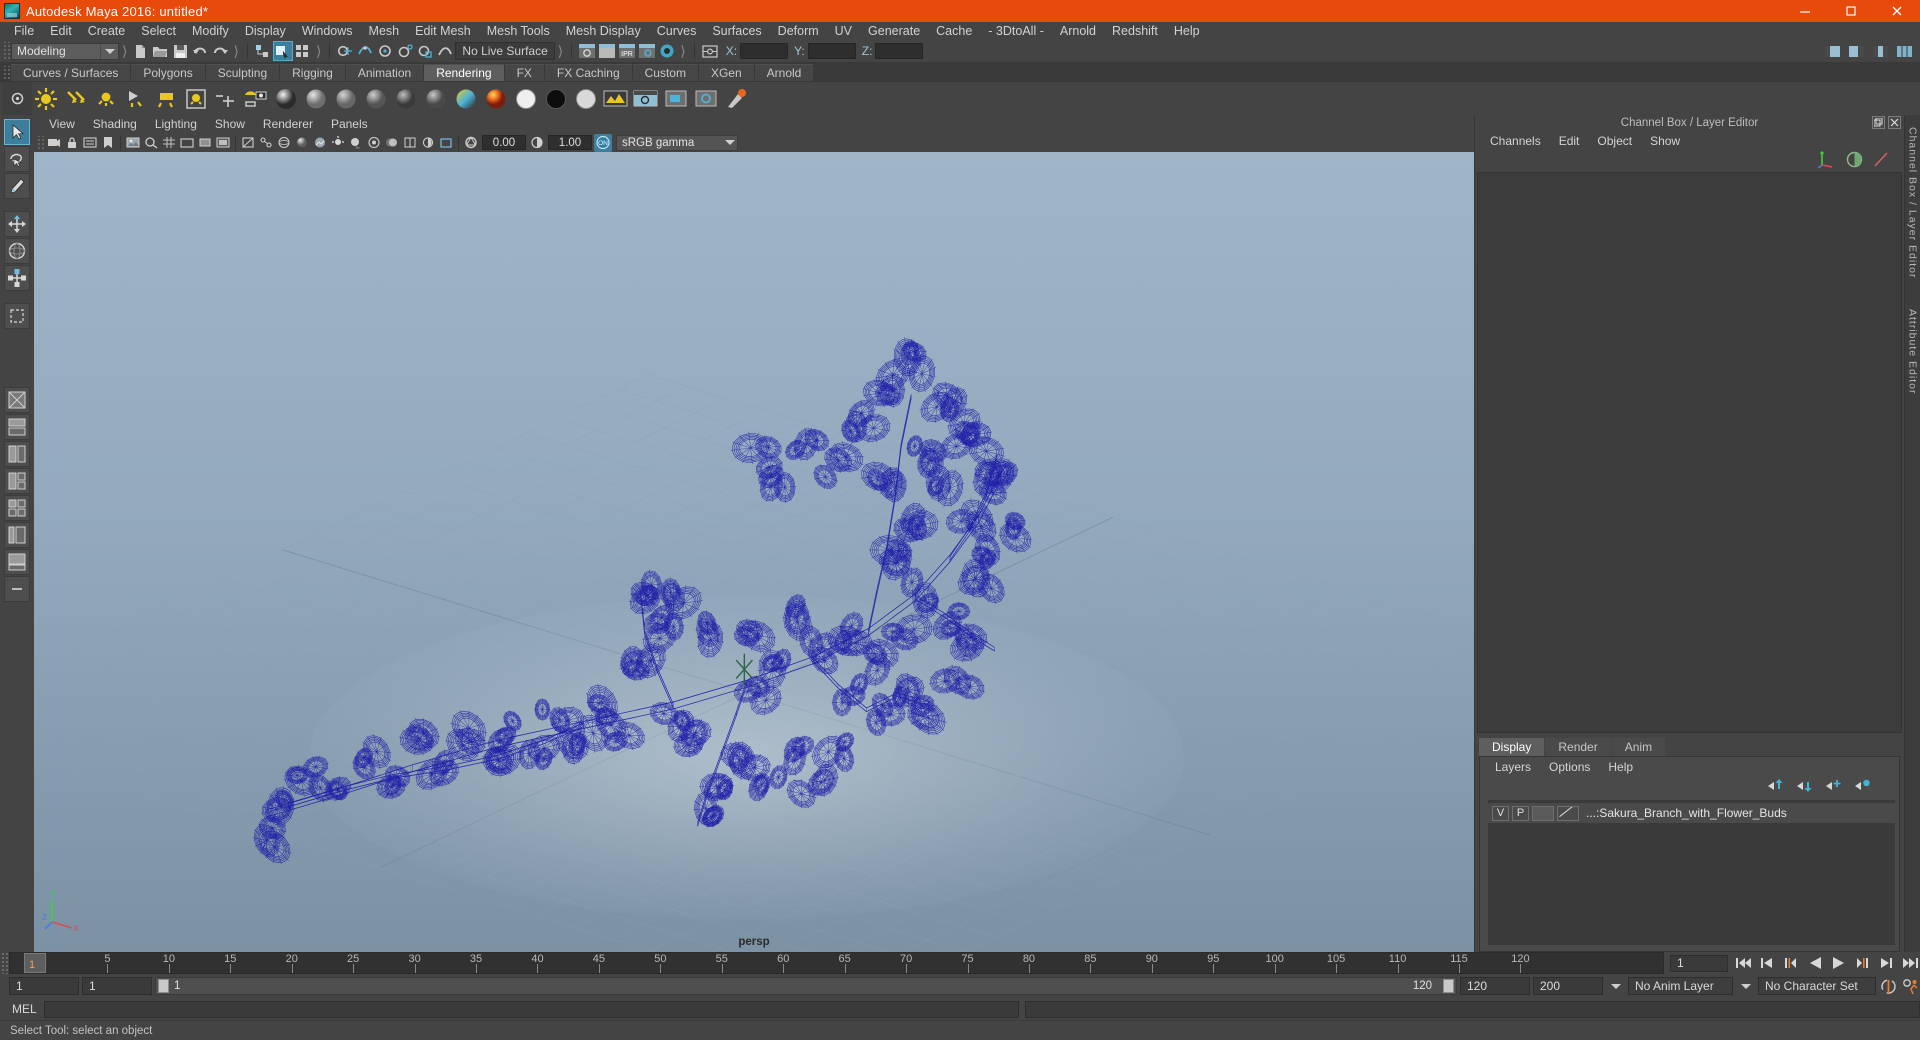 The height and width of the screenshot is (1040, 1920). I want to click on camera-attributes-icon, so click(90, 143).